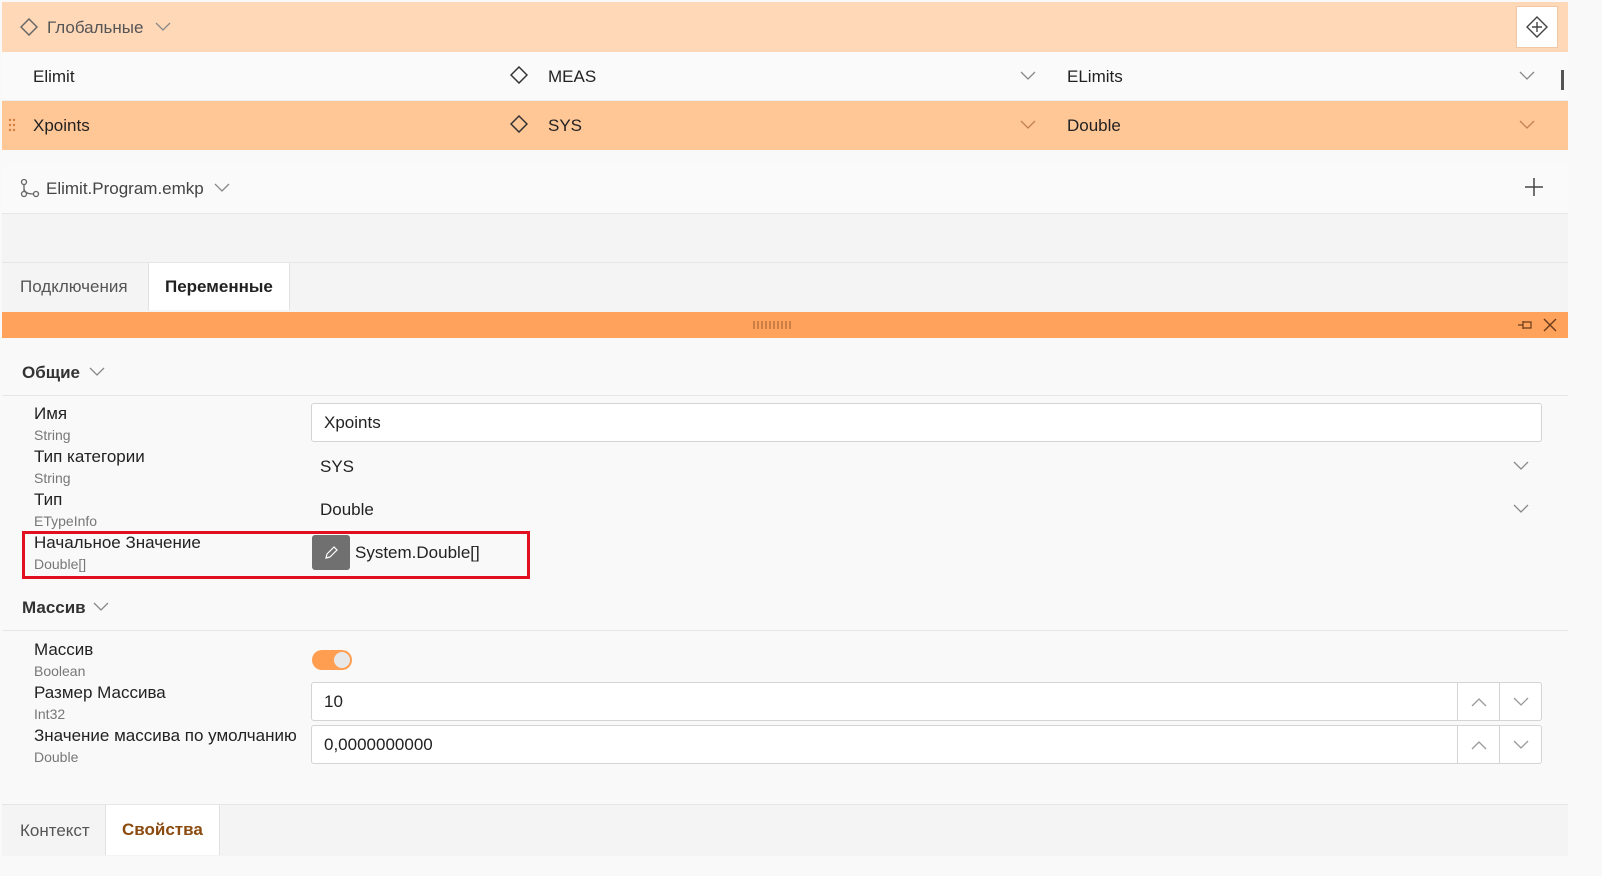  What do you see at coordinates (378, 745) in the screenshot?
I see `default-value: 0,0000000000` at bounding box center [378, 745].